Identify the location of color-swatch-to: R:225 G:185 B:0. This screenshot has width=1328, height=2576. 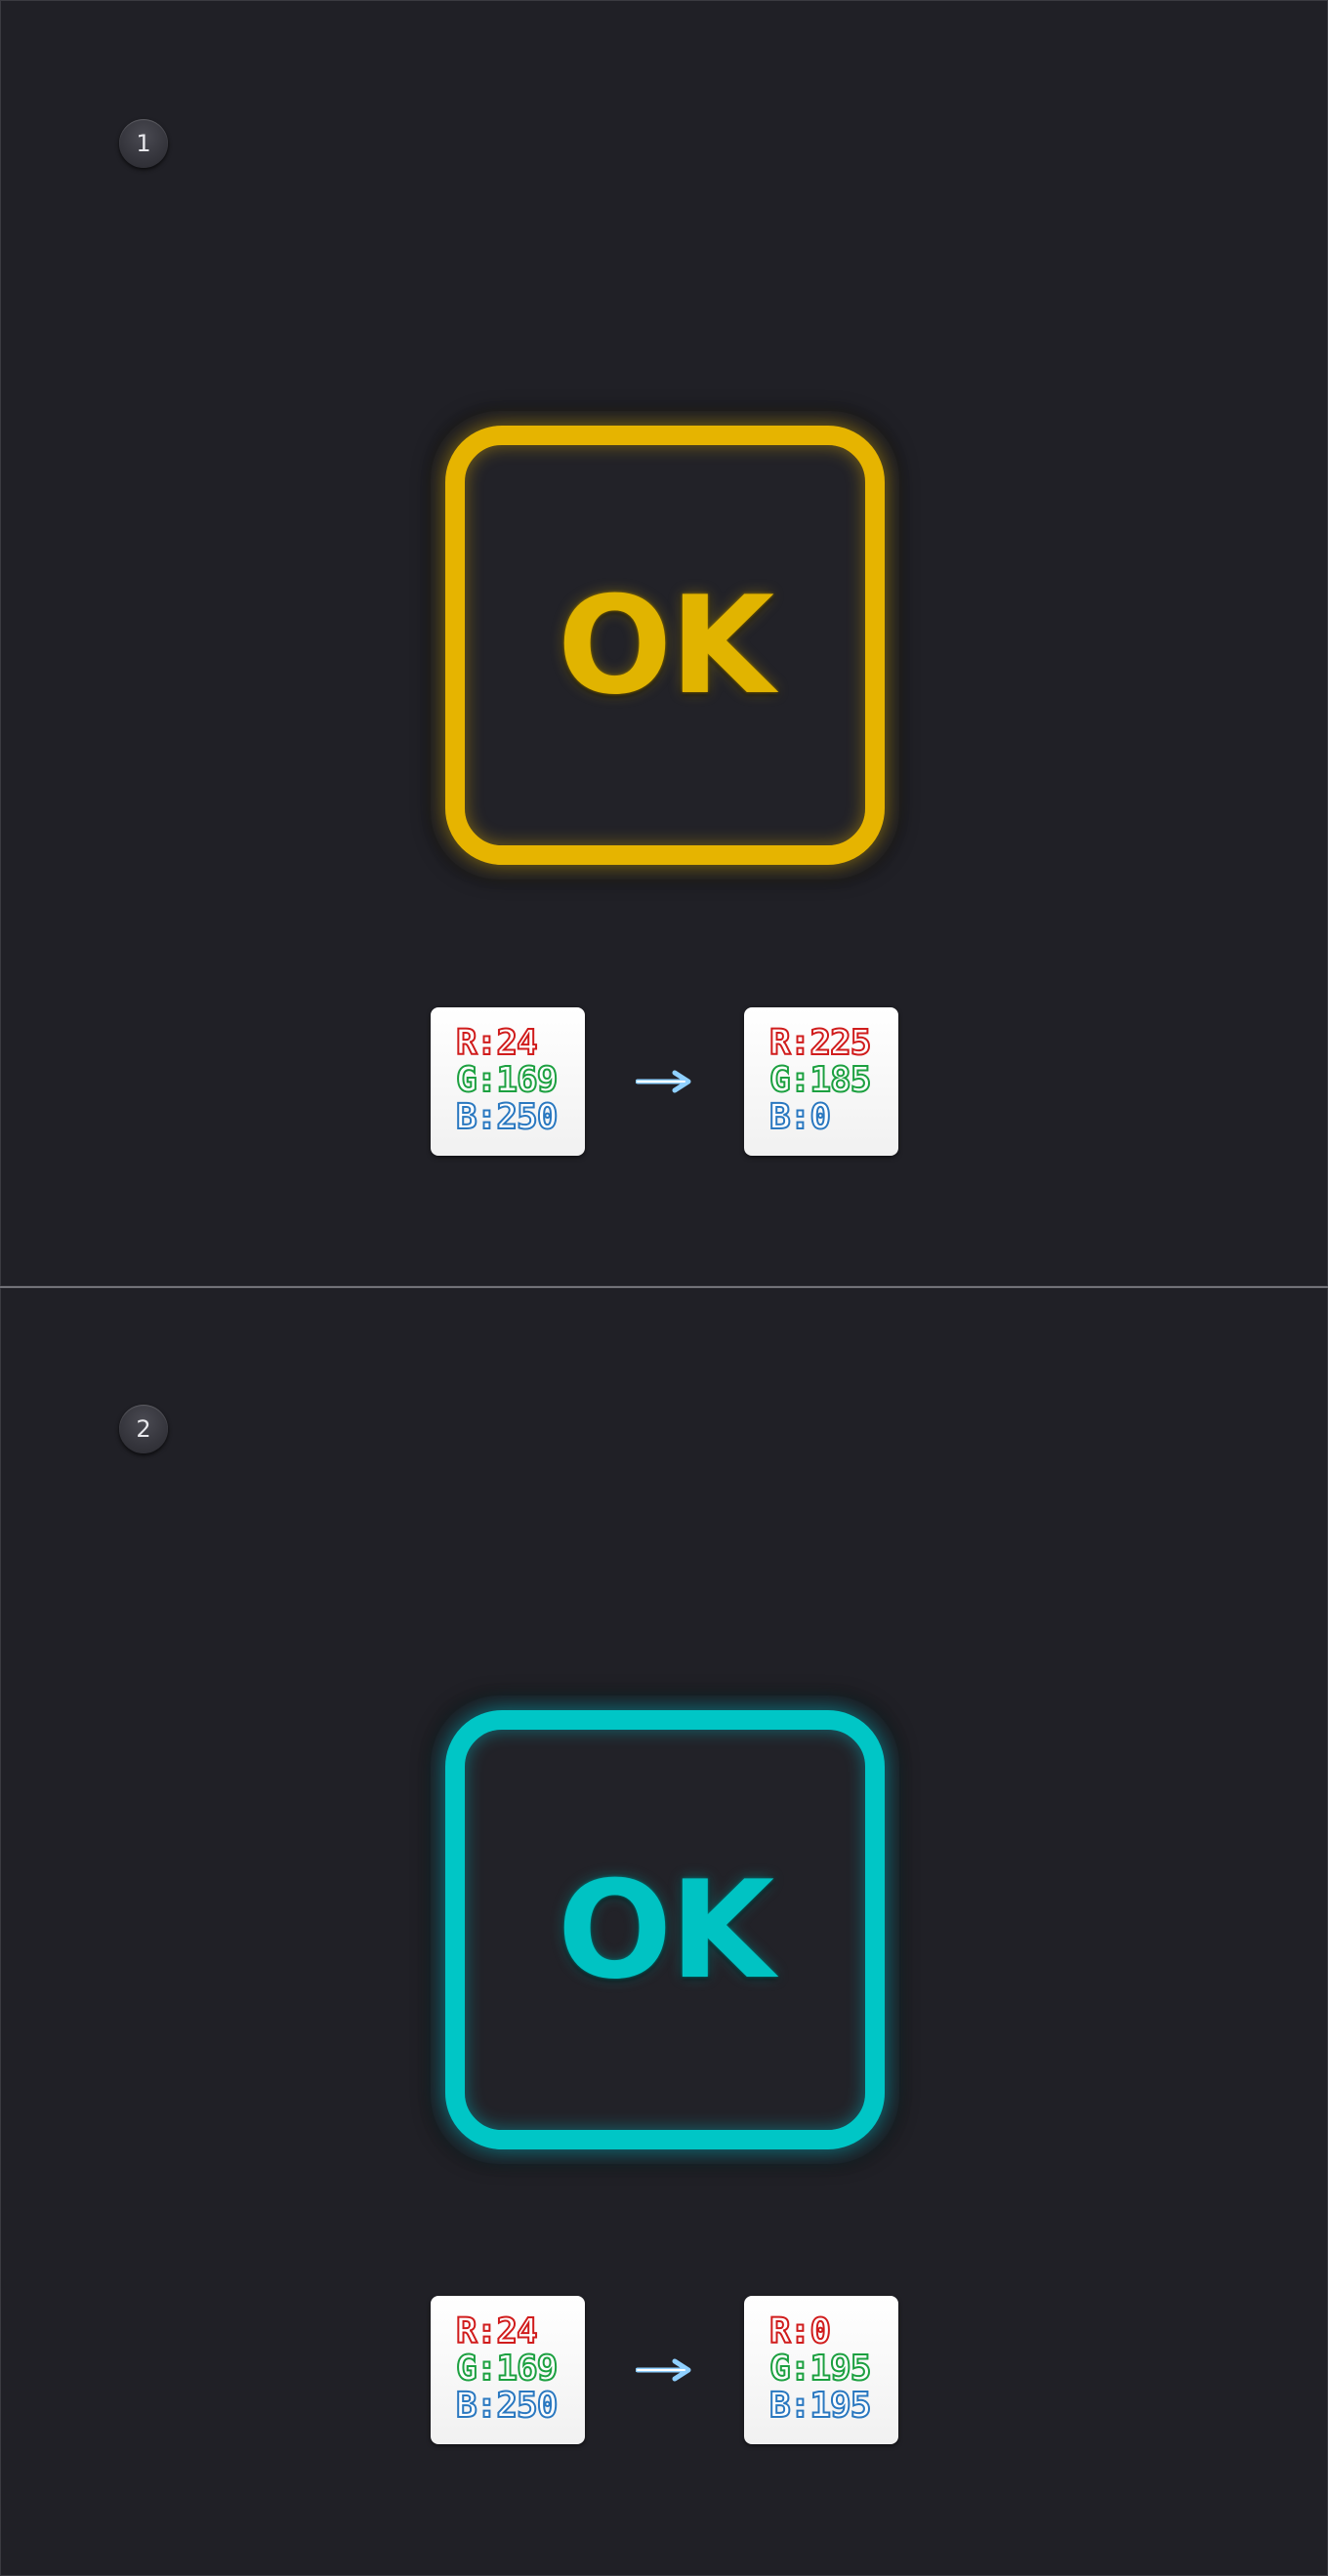
(821, 1081).